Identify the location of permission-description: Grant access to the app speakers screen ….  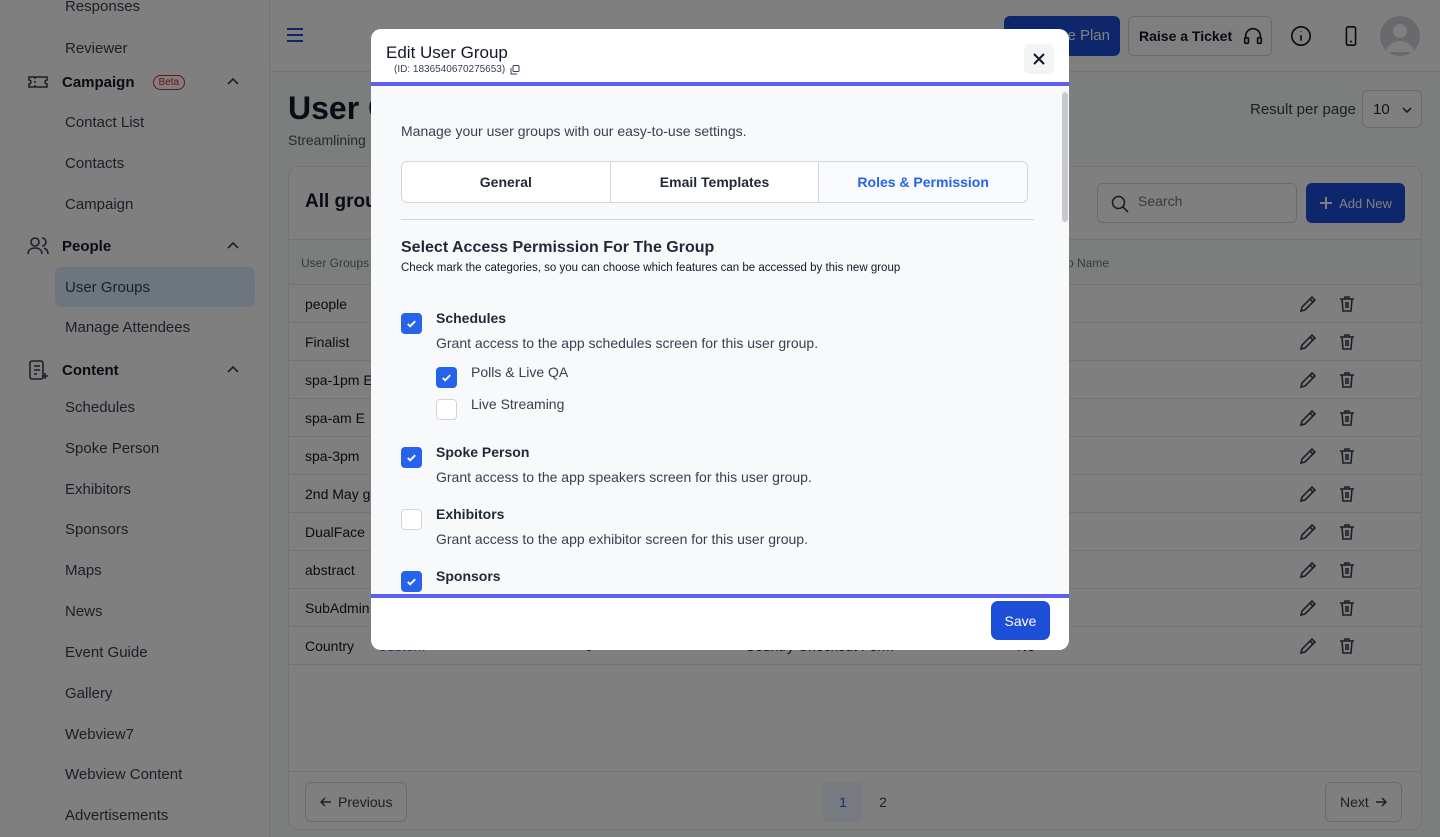
(624, 477).